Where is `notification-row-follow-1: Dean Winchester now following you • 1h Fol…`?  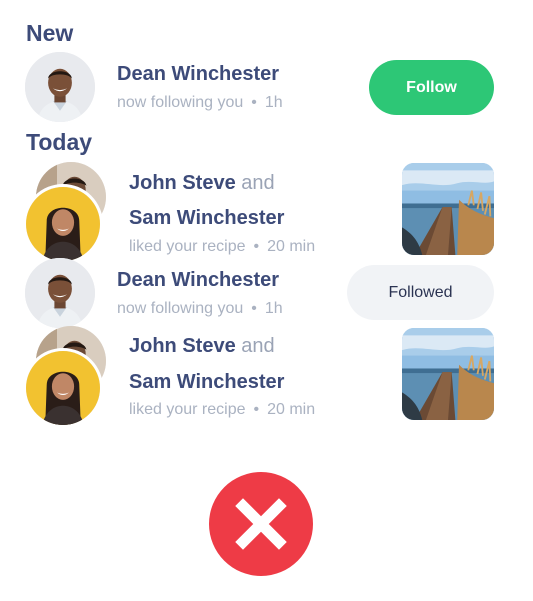
notification-row-follow-1: Dean Winchester now following you • 1h Fol… is located at coordinates (266, 87).